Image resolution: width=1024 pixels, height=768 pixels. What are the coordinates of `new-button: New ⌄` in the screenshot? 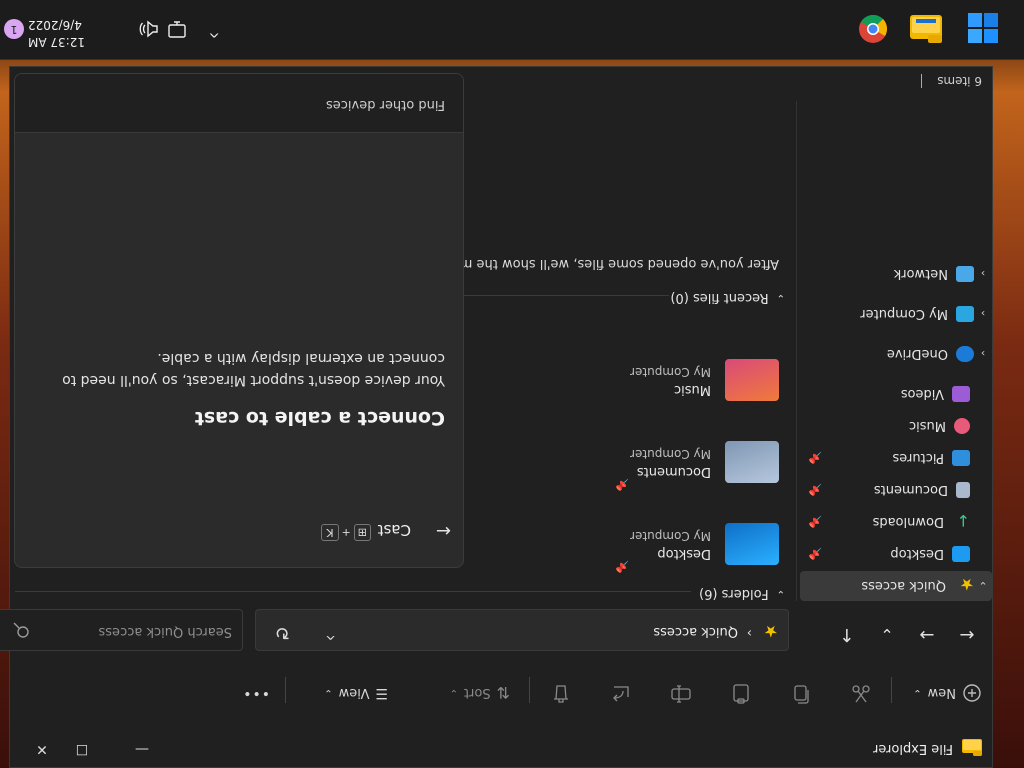 It's located at (947, 693).